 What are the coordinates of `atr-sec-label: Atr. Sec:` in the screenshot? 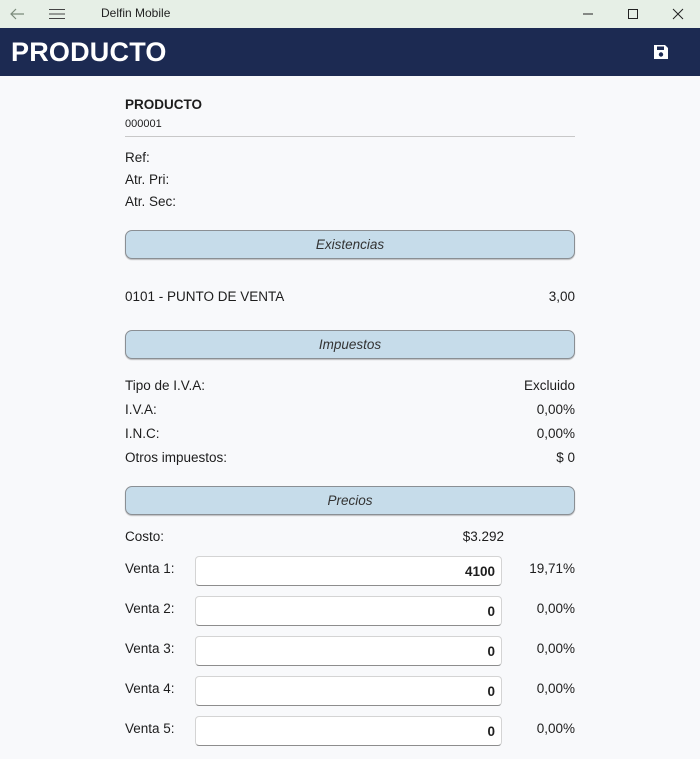 It's located at (151, 201).